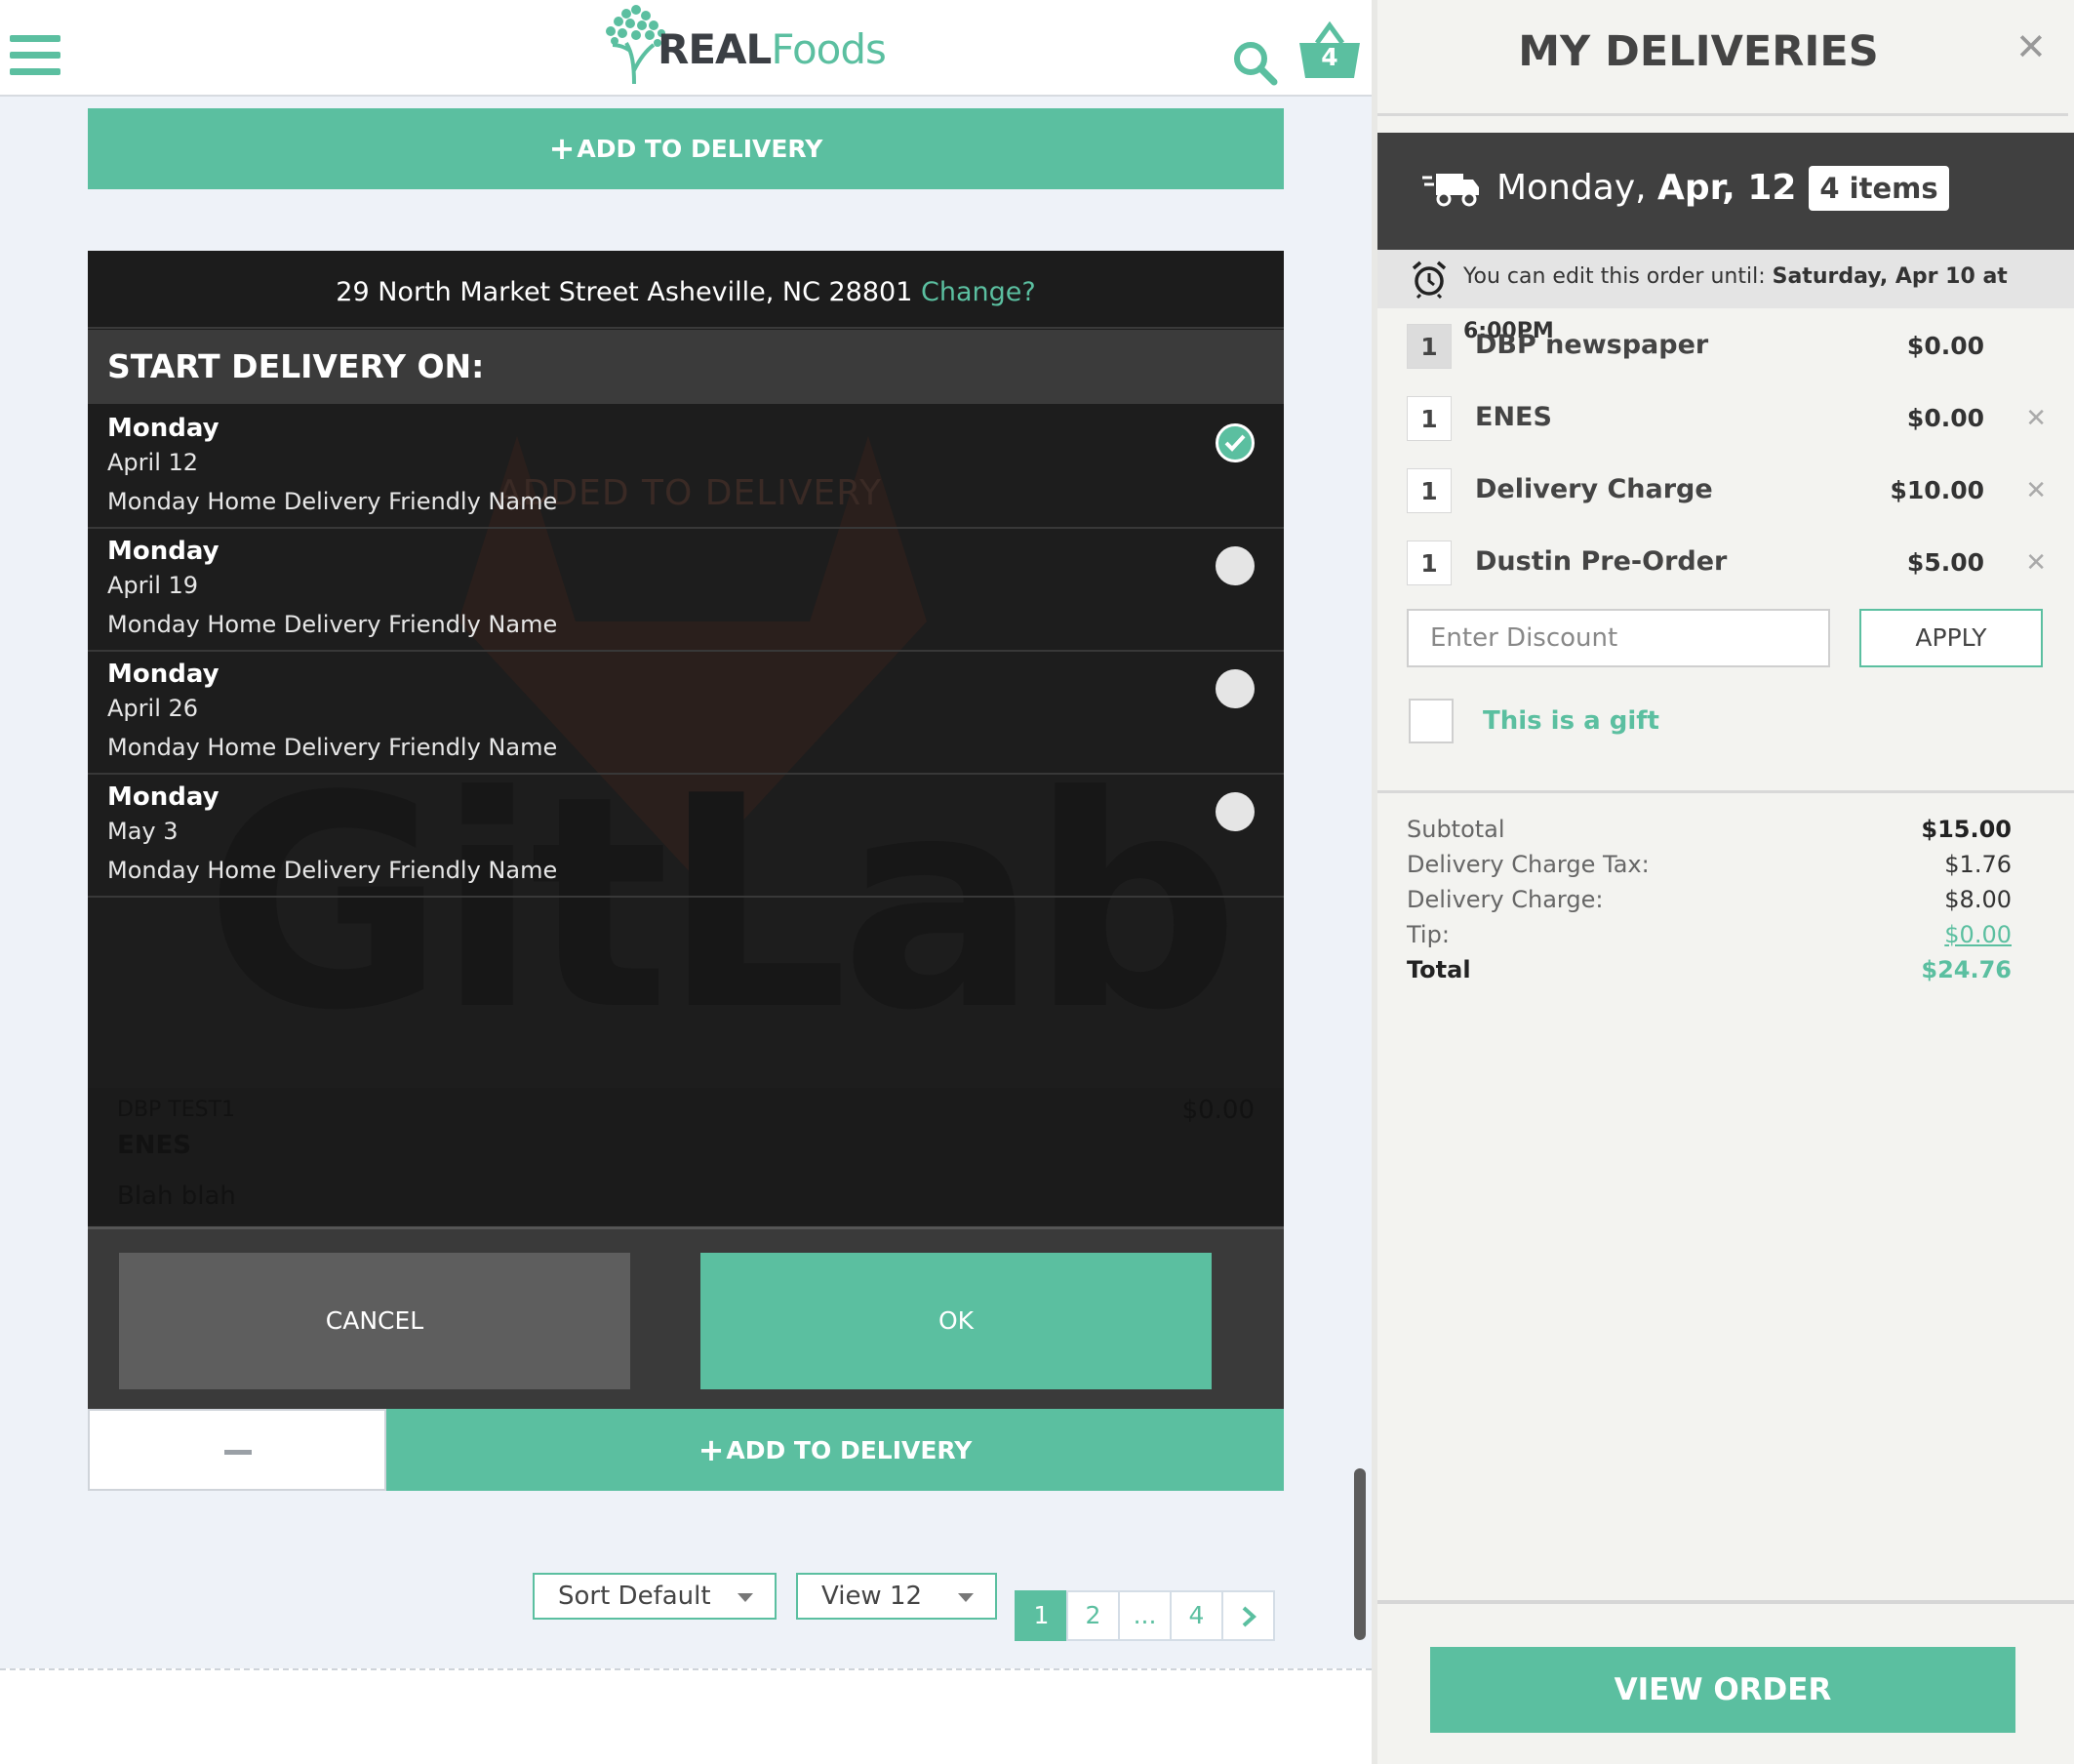 This screenshot has width=2074, height=1764. I want to click on truck-icon, so click(1450, 191).